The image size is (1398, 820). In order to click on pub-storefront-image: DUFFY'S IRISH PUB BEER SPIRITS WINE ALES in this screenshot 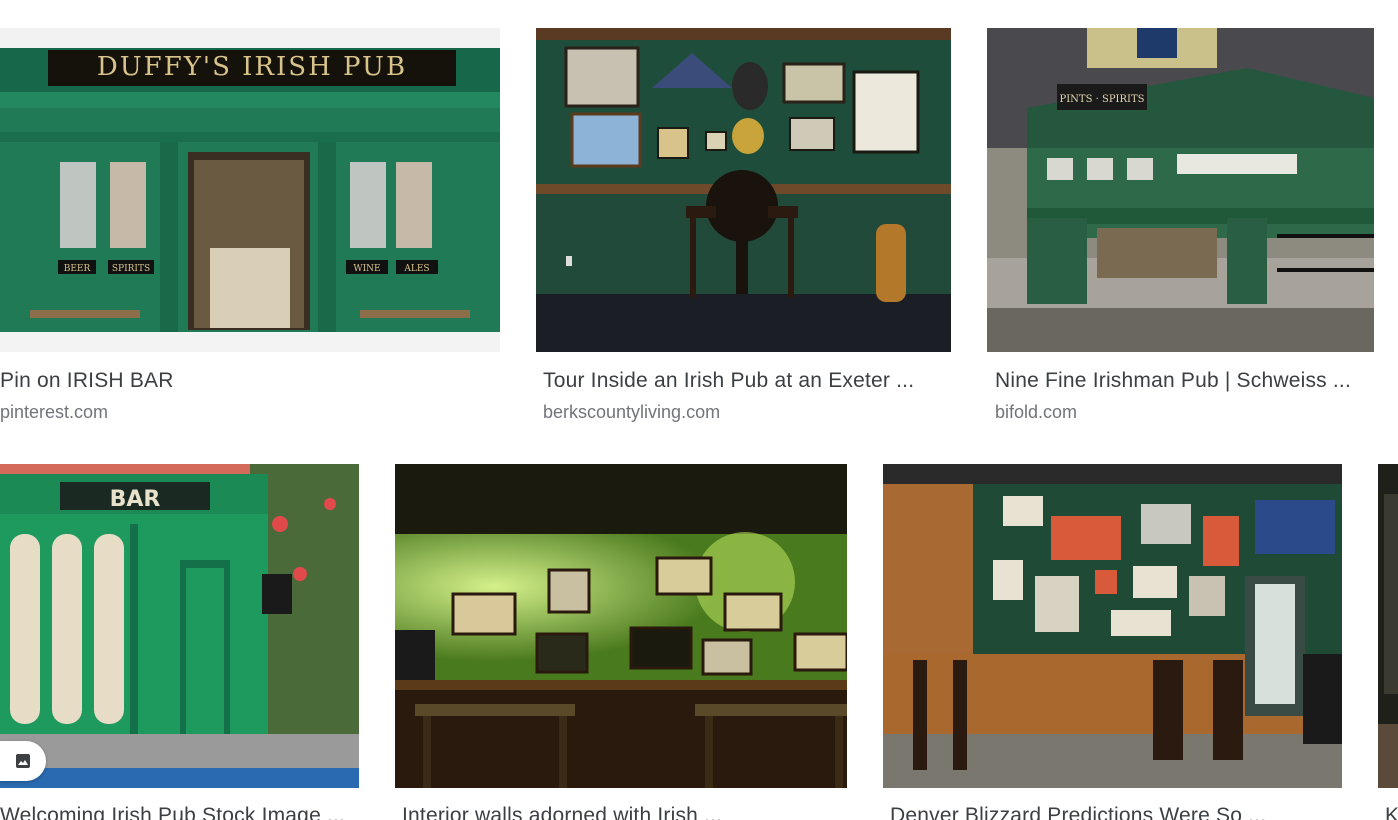, I will do `click(250, 190)`.